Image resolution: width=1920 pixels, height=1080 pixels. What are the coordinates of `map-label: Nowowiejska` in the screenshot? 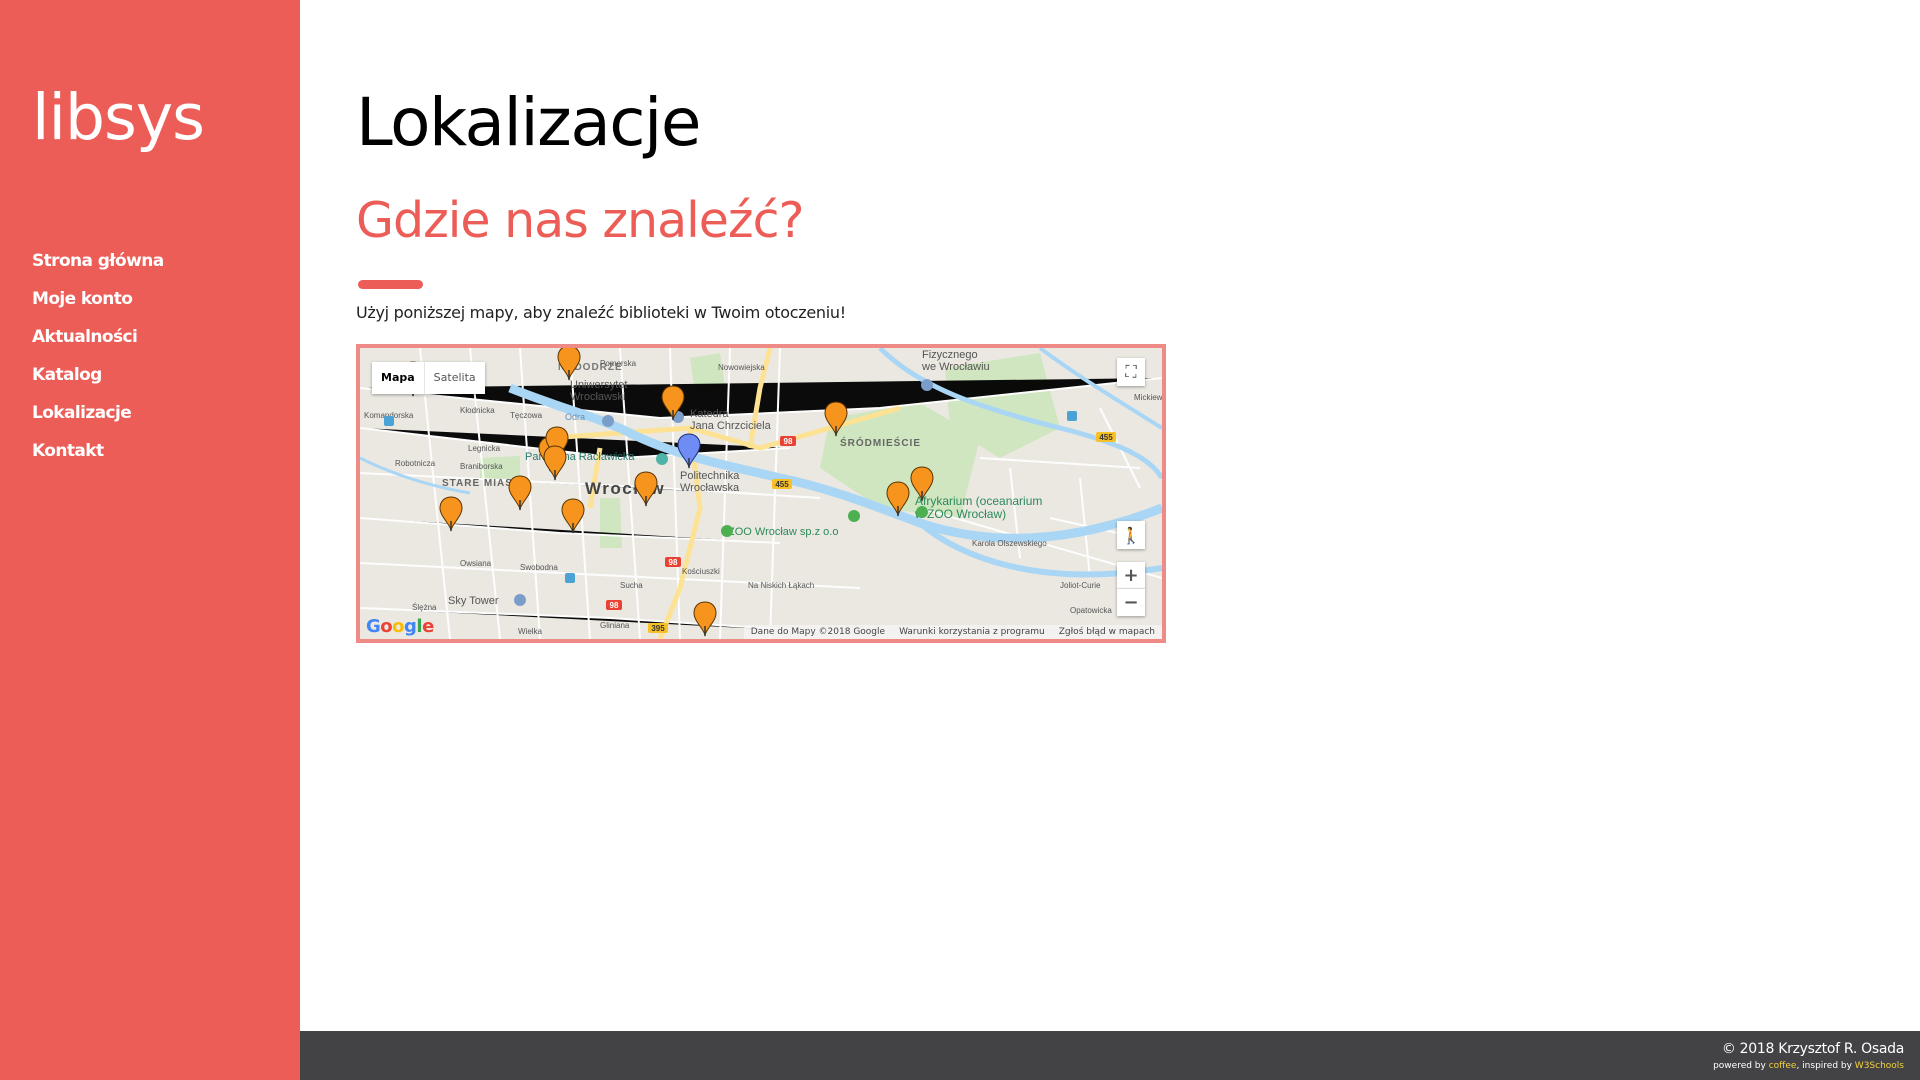 It's located at (741, 367).